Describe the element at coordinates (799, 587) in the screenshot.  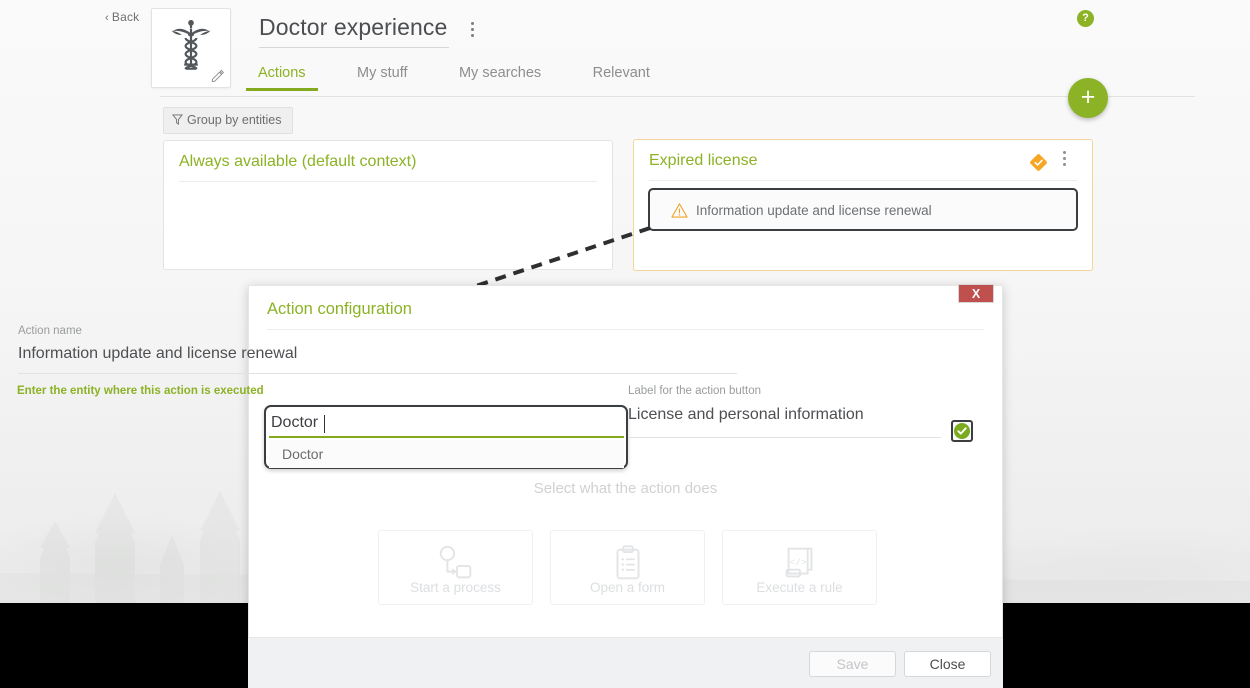
I see `option-label: Execute a rule` at that location.